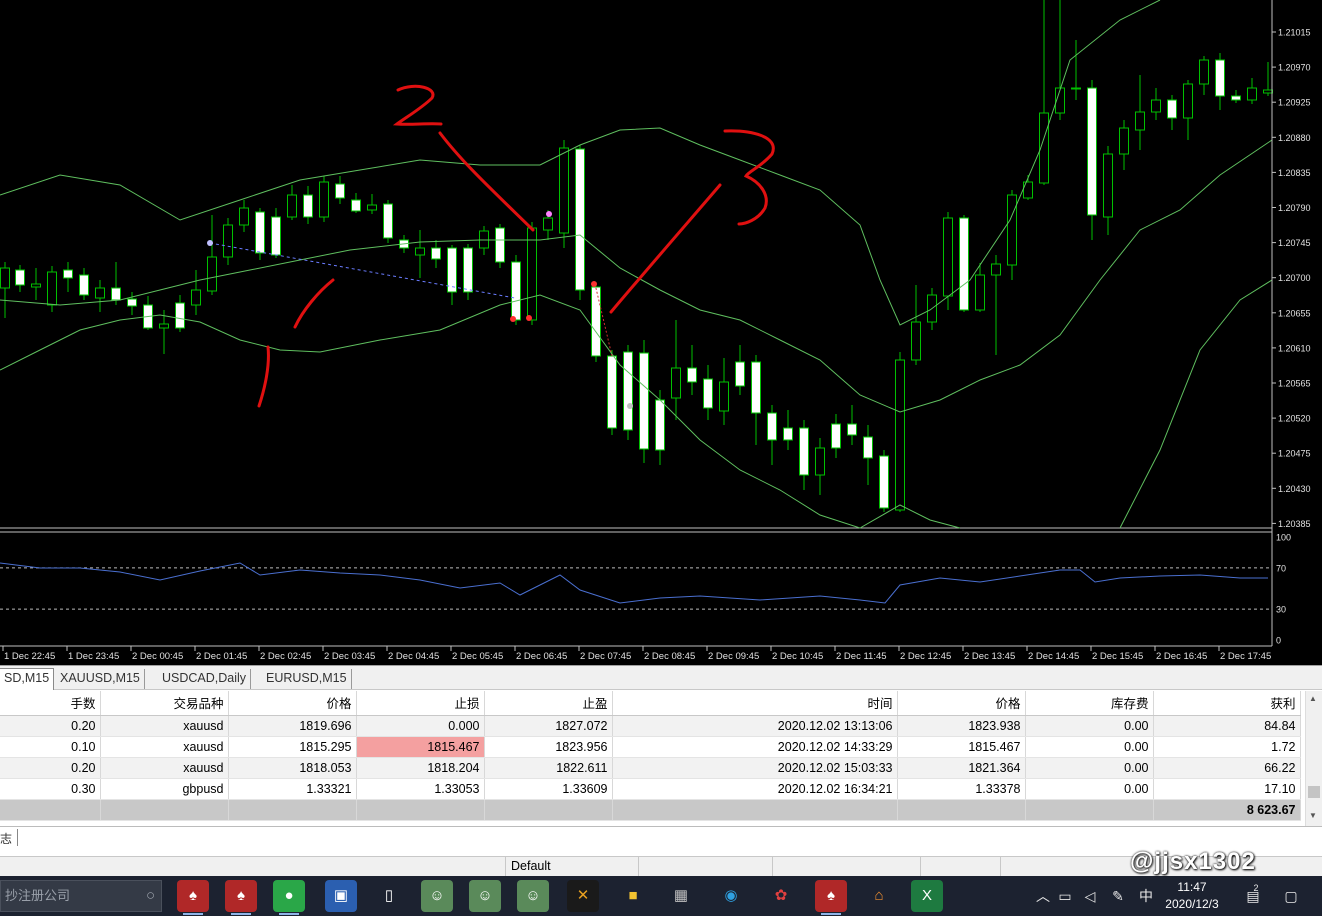 This screenshot has width=1322, height=916. Describe the element at coordinates (420, 747) in the screenshot. I see `cell-stop-loss: 1815.467` at that location.